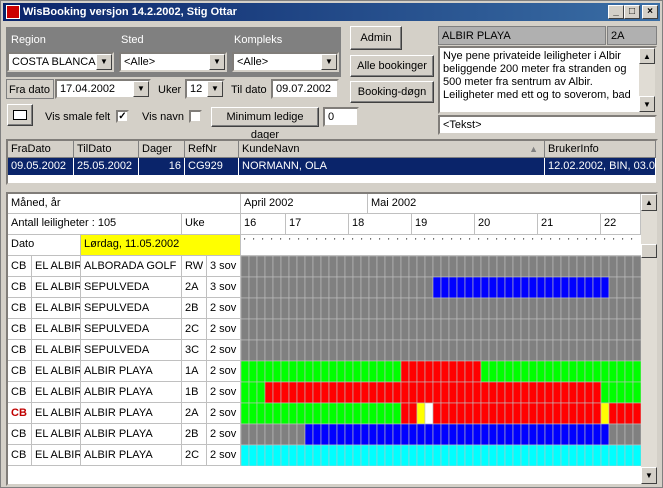  What do you see at coordinates (650, 12) in the screenshot?
I see `close-button: ×` at bounding box center [650, 12].